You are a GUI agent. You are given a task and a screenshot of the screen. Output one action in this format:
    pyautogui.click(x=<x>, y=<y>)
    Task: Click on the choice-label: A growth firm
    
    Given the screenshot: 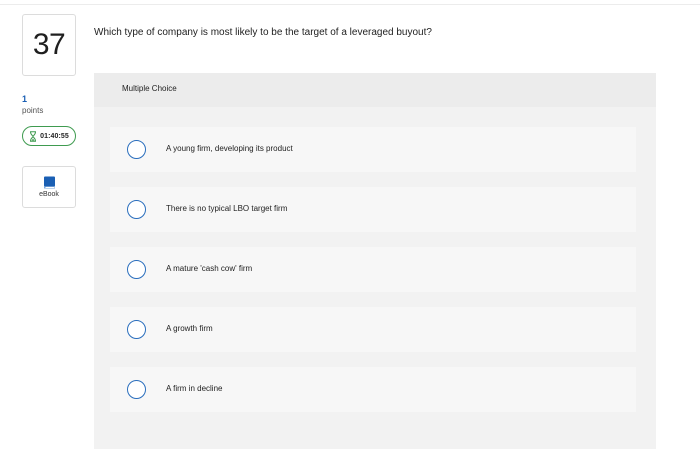 What is the action you would take?
    pyautogui.click(x=189, y=328)
    